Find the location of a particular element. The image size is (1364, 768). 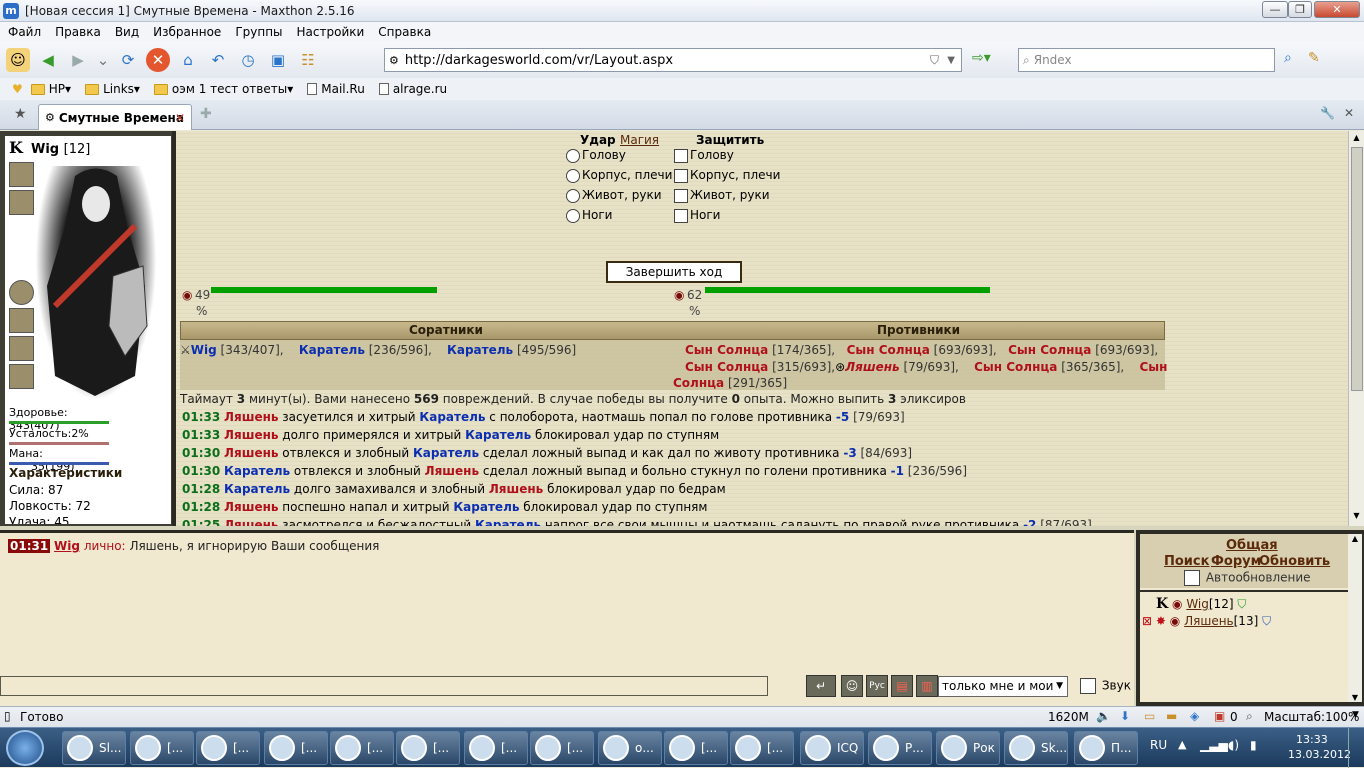

general-link: Общая is located at coordinates (1252, 545).